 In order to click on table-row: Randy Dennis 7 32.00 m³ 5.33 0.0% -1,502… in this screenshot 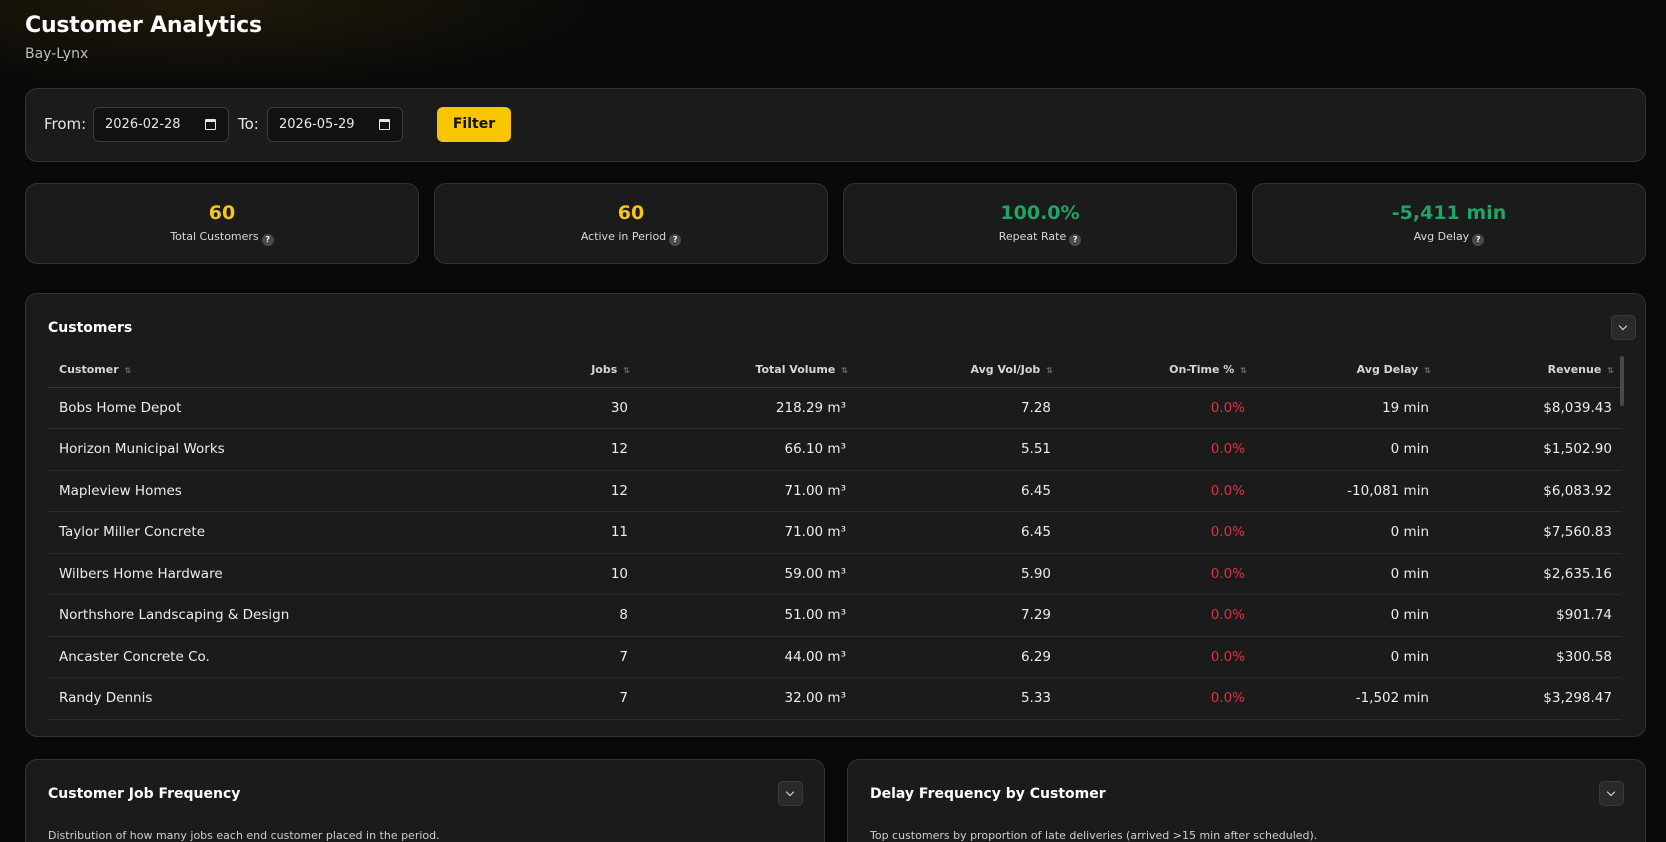, I will do `click(835, 698)`.